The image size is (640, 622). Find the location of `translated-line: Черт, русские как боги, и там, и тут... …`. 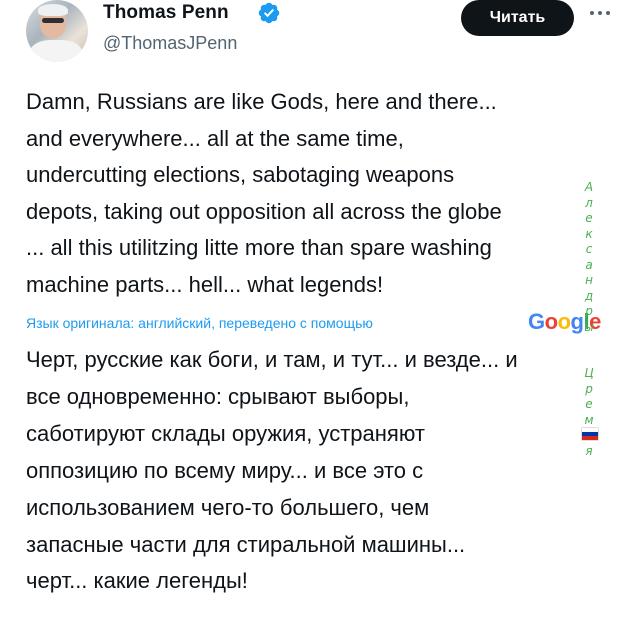

translated-line: Черт, русские как боги, и там, и тут... … is located at coordinates (272, 359).